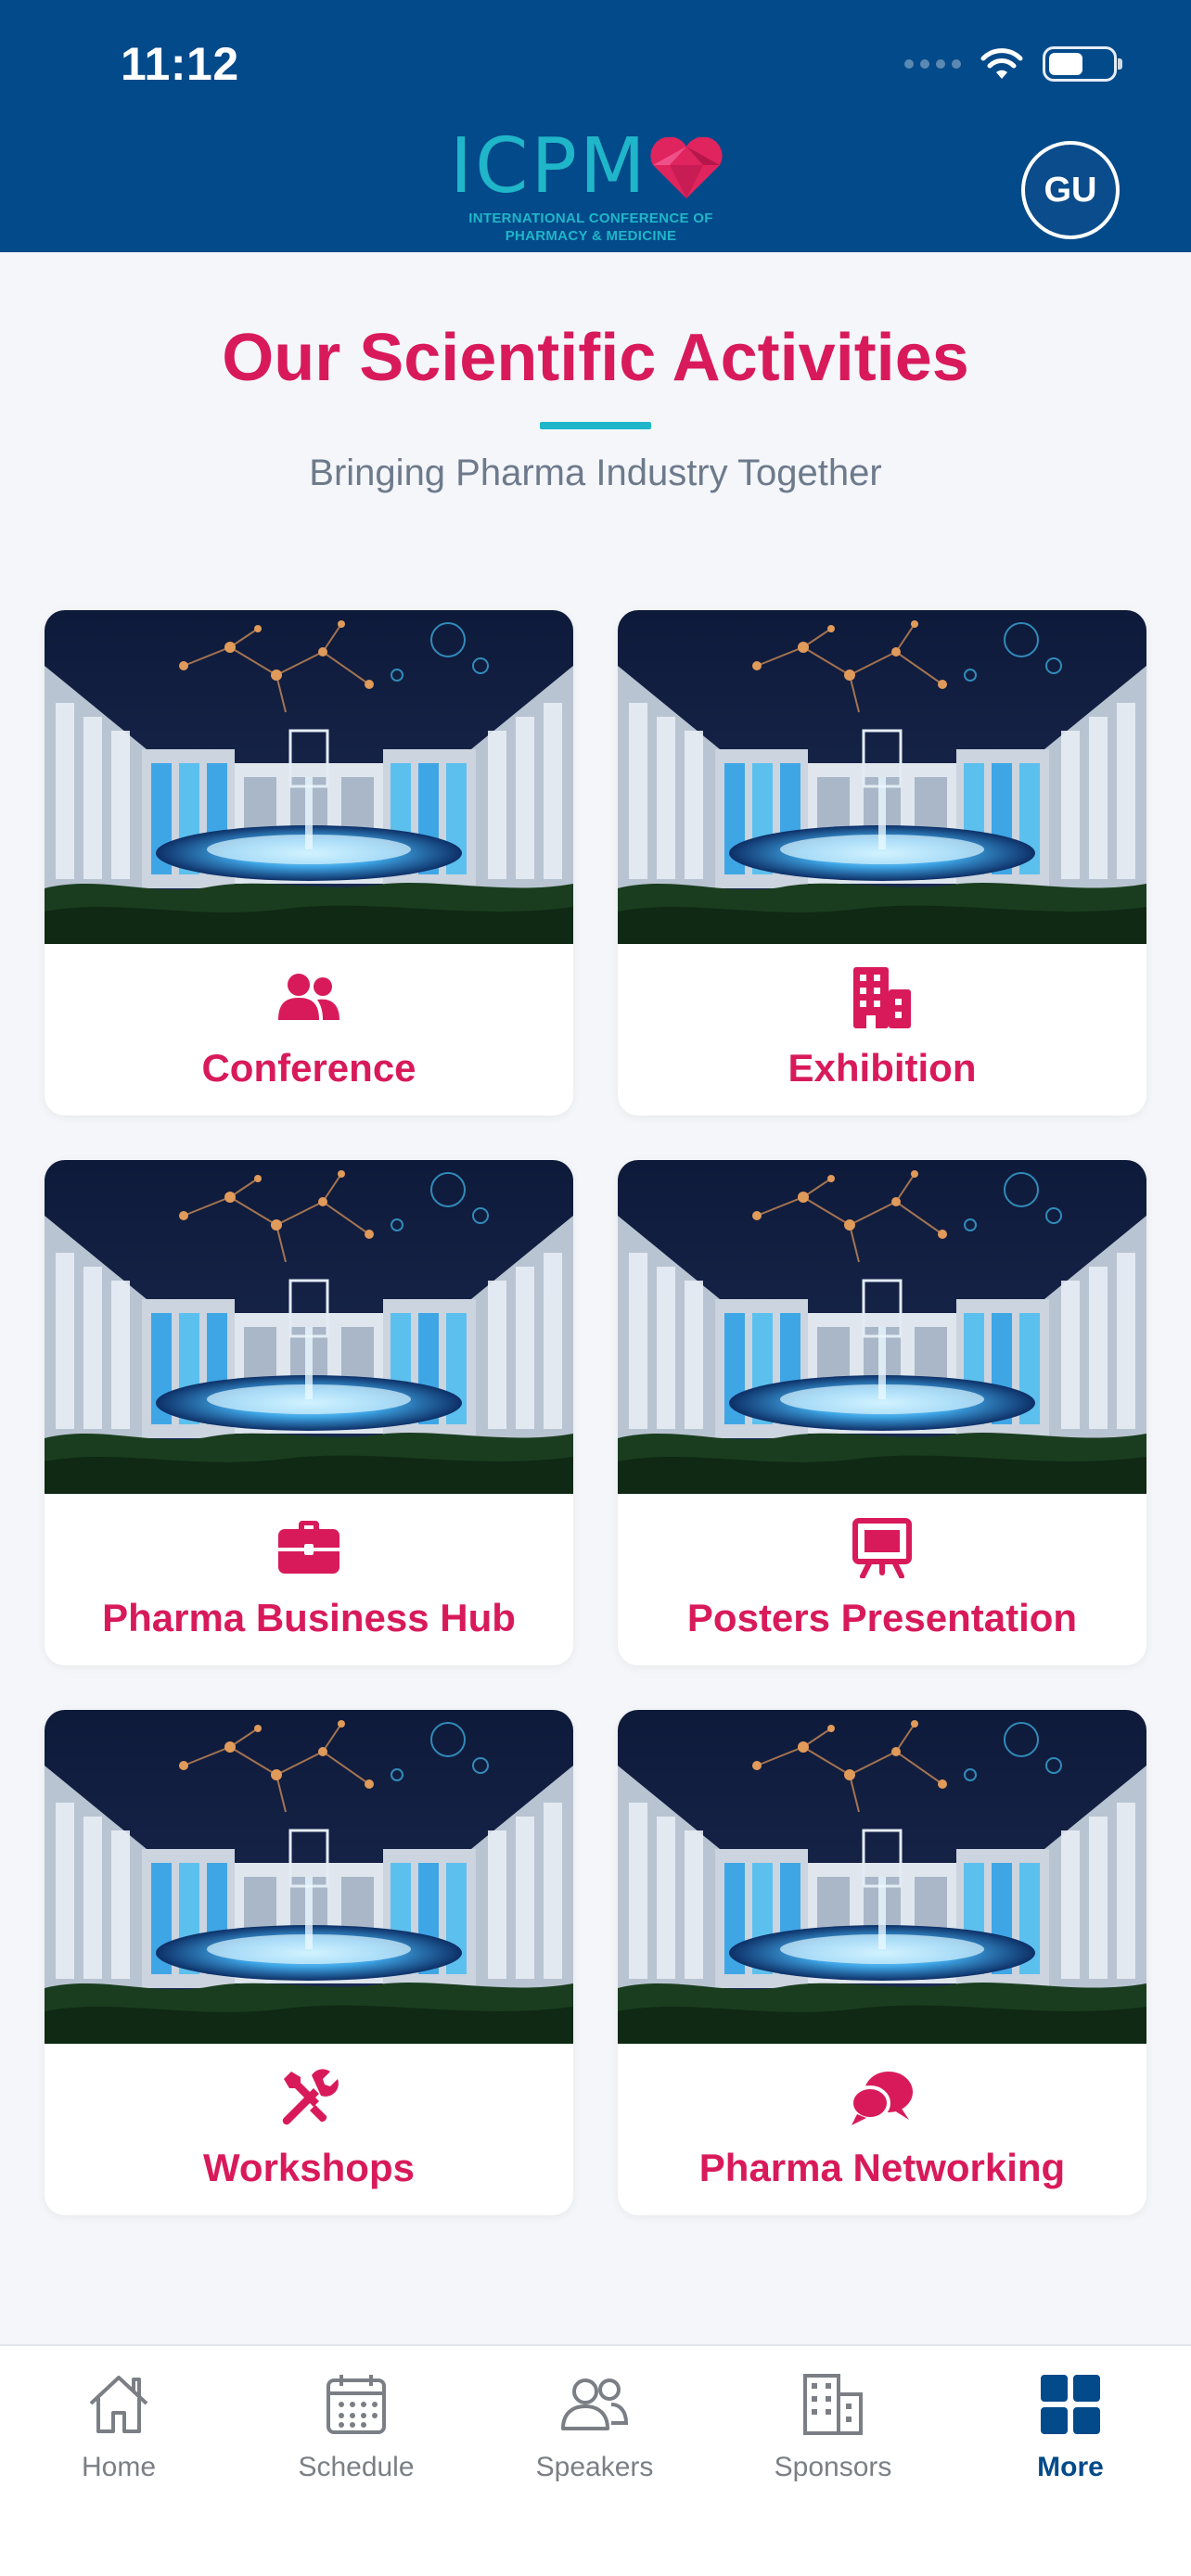 This screenshot has height=2576, width=1191. I want to click on tab-more: More, so click(1070, 2428).